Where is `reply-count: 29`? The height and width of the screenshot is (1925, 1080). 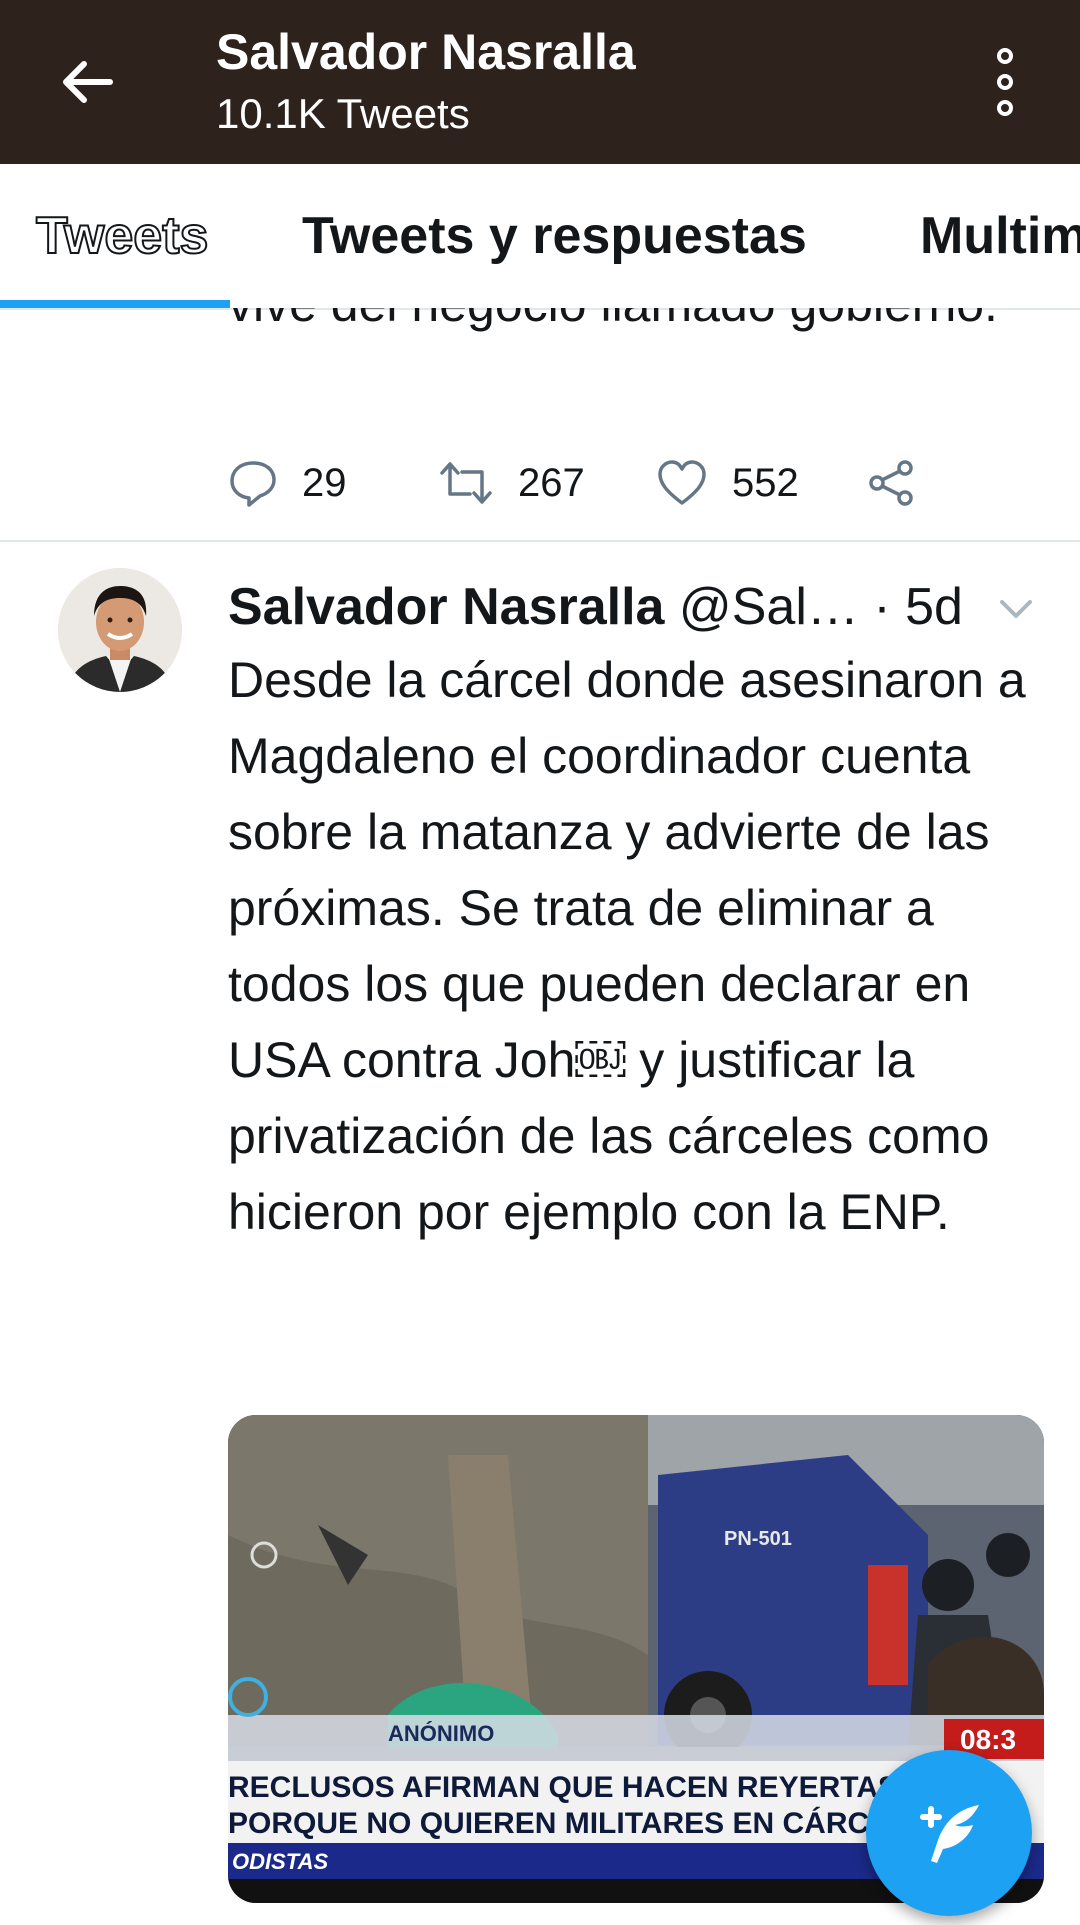
reply-count: 29 is located at coordinates (324, 482).